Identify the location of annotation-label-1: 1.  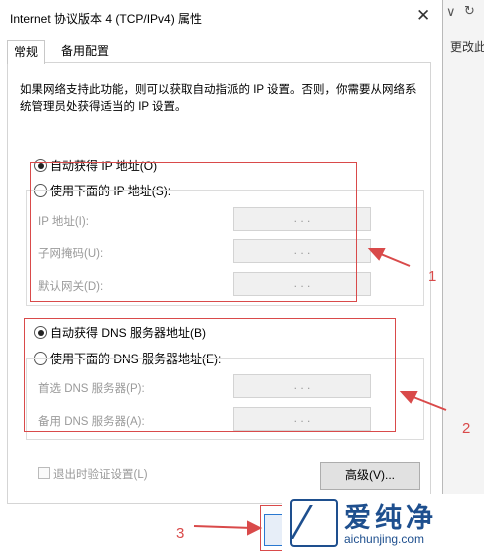
(432, 276).